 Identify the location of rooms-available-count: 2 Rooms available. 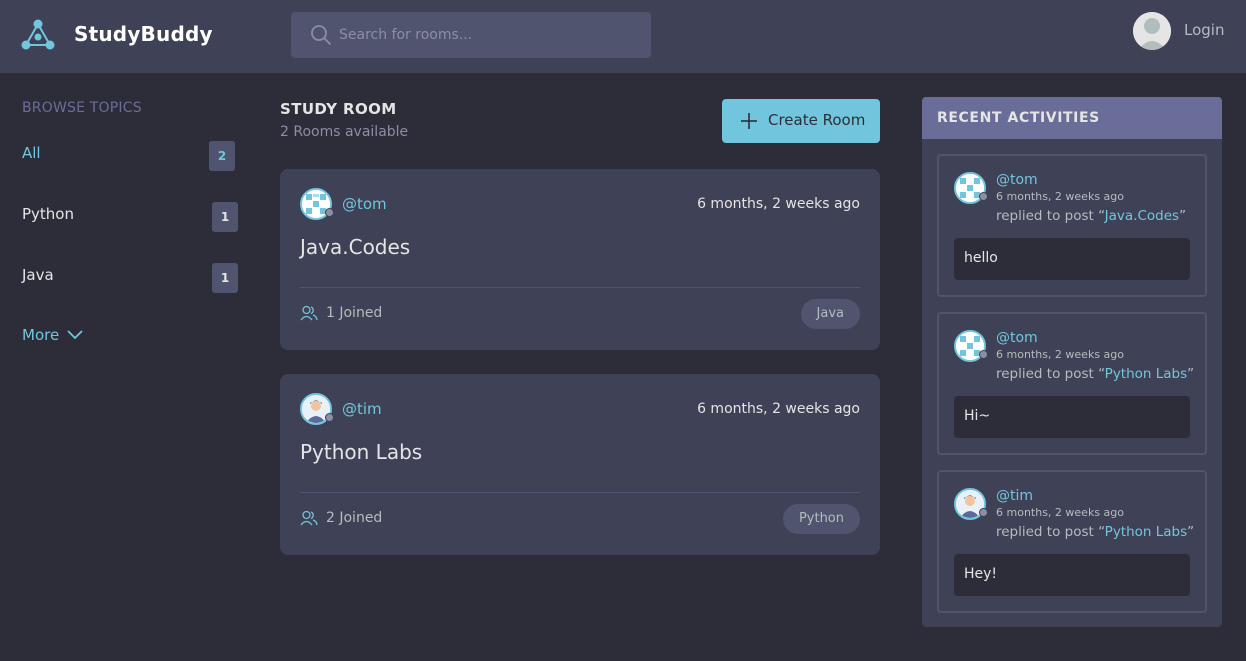
(344, 132).